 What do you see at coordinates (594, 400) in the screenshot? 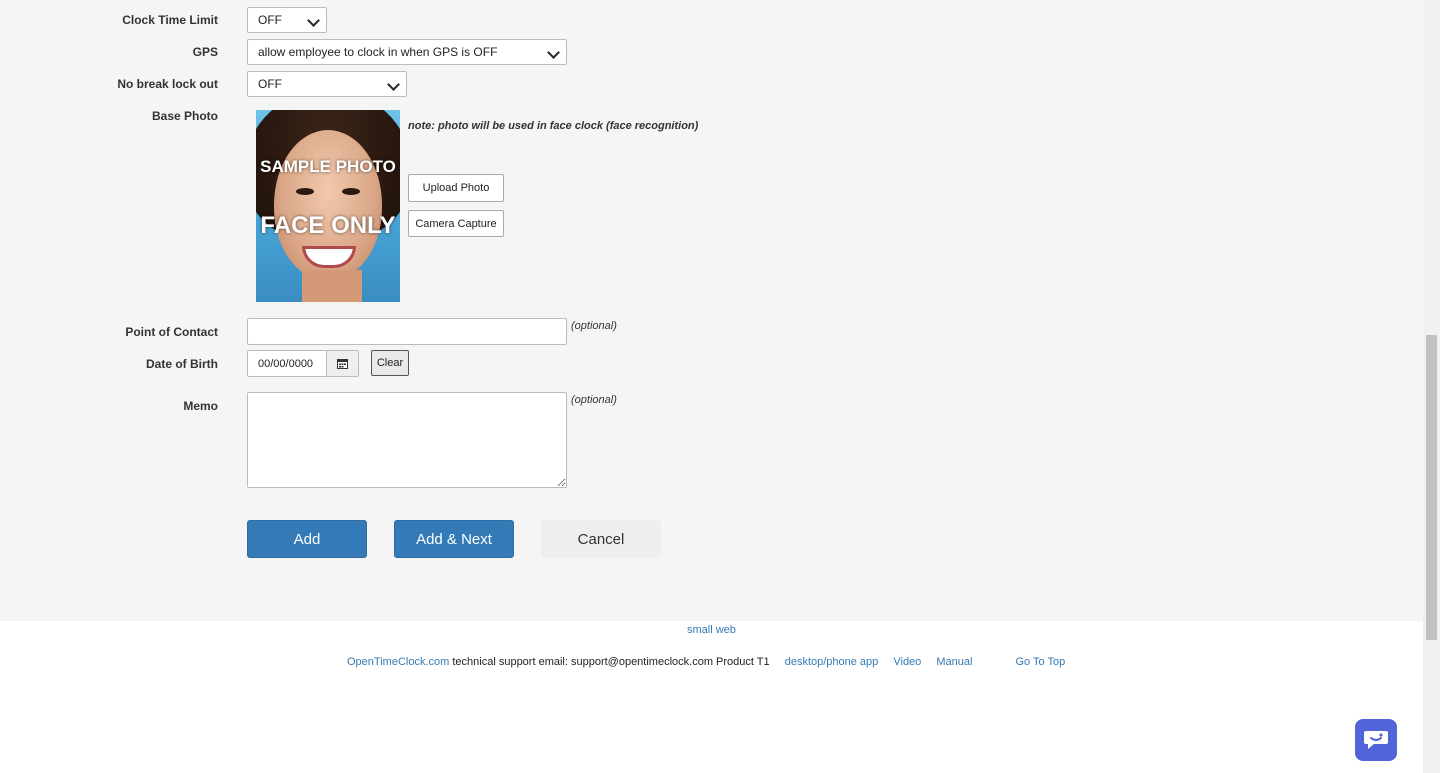
I see `memo-hint: (optional)` at bounding box center [594, 400].